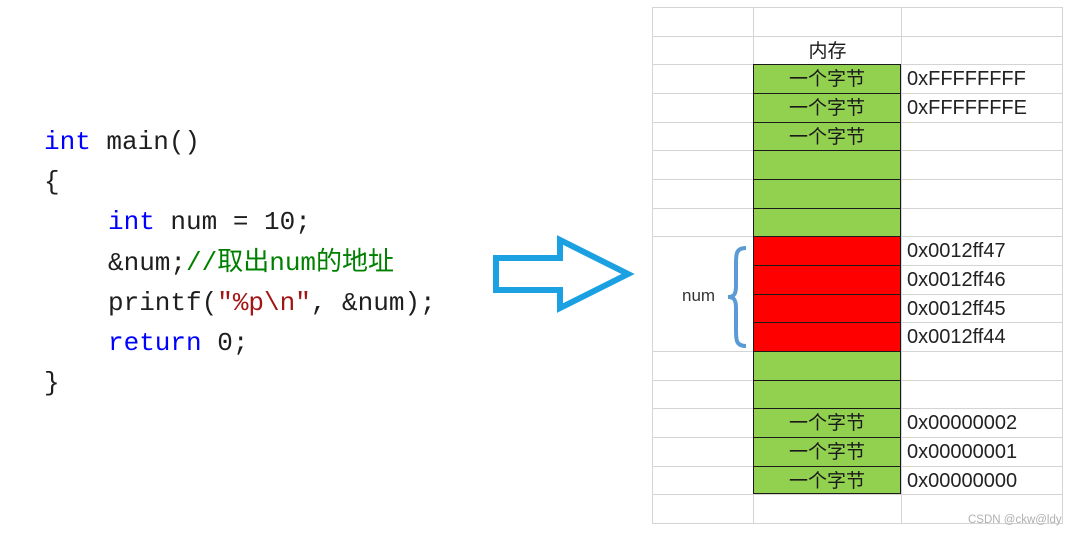 The image size is (1080, 540). I want to click on code-text: printf(, so click(163, 302).